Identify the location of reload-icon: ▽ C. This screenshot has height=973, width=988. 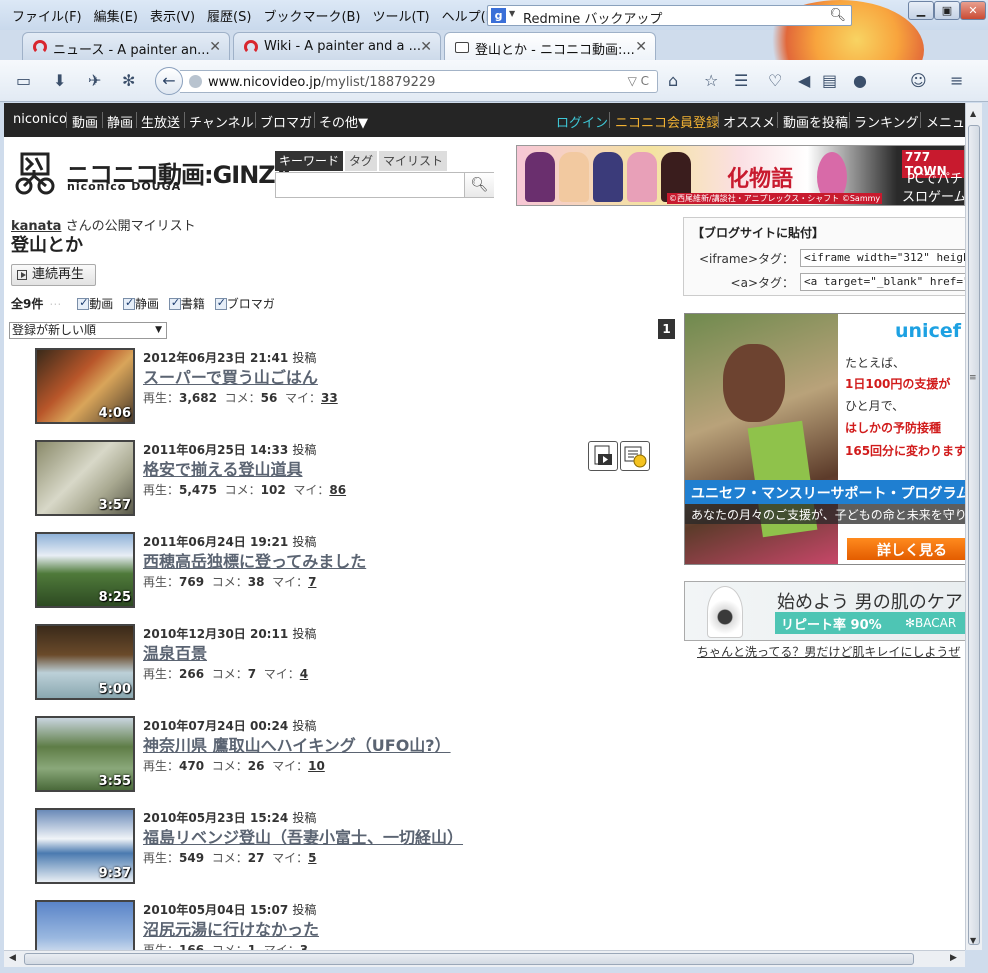
(638, 81).